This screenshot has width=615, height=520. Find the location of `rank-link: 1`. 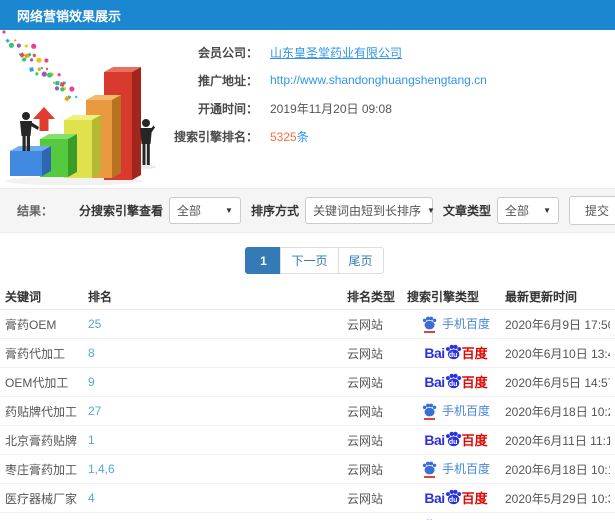

rank-link: 1 is located at coordinates (91, 440).